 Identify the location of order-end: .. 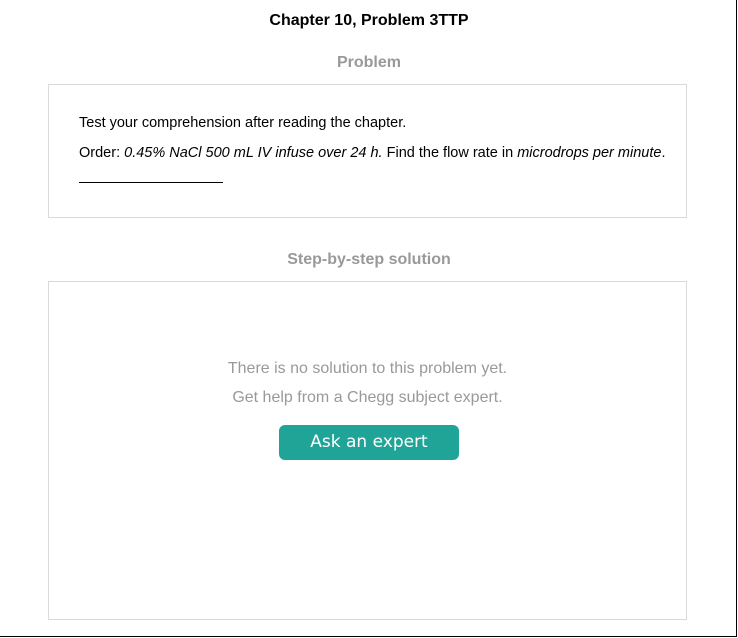
(663, 153).